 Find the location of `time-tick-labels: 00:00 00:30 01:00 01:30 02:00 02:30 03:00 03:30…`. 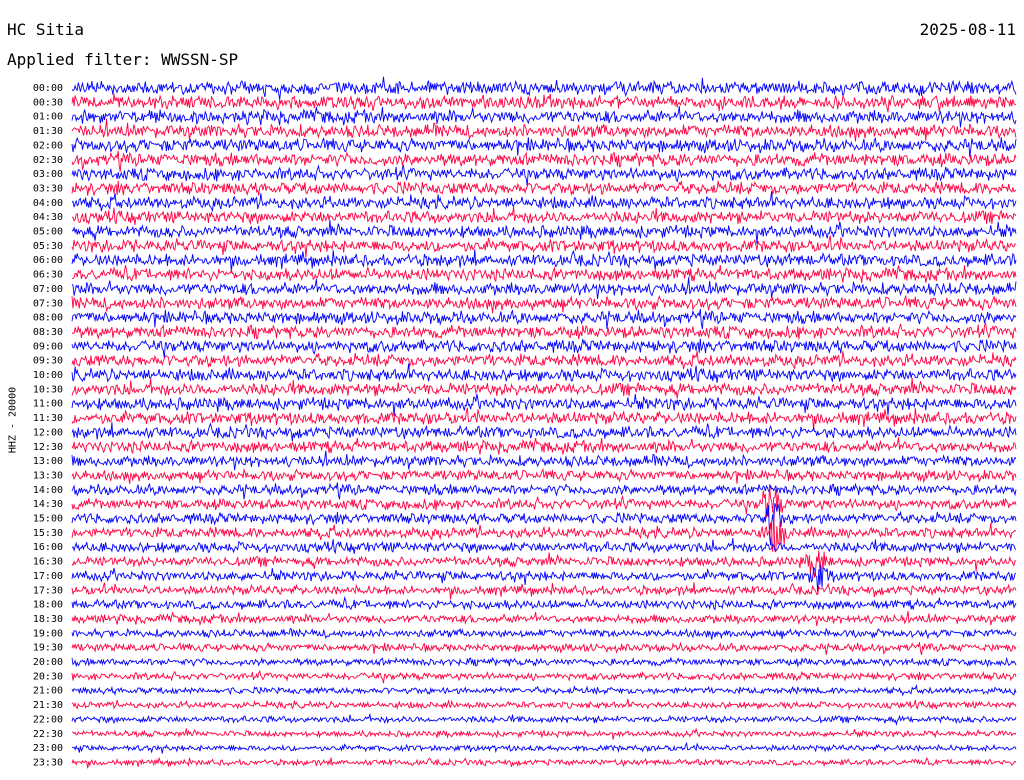

time-tick-labels: 00:00 00:30 01:00 01:30 02:00 02:30 03:00 03:30… is located at coordinates (48, 425).